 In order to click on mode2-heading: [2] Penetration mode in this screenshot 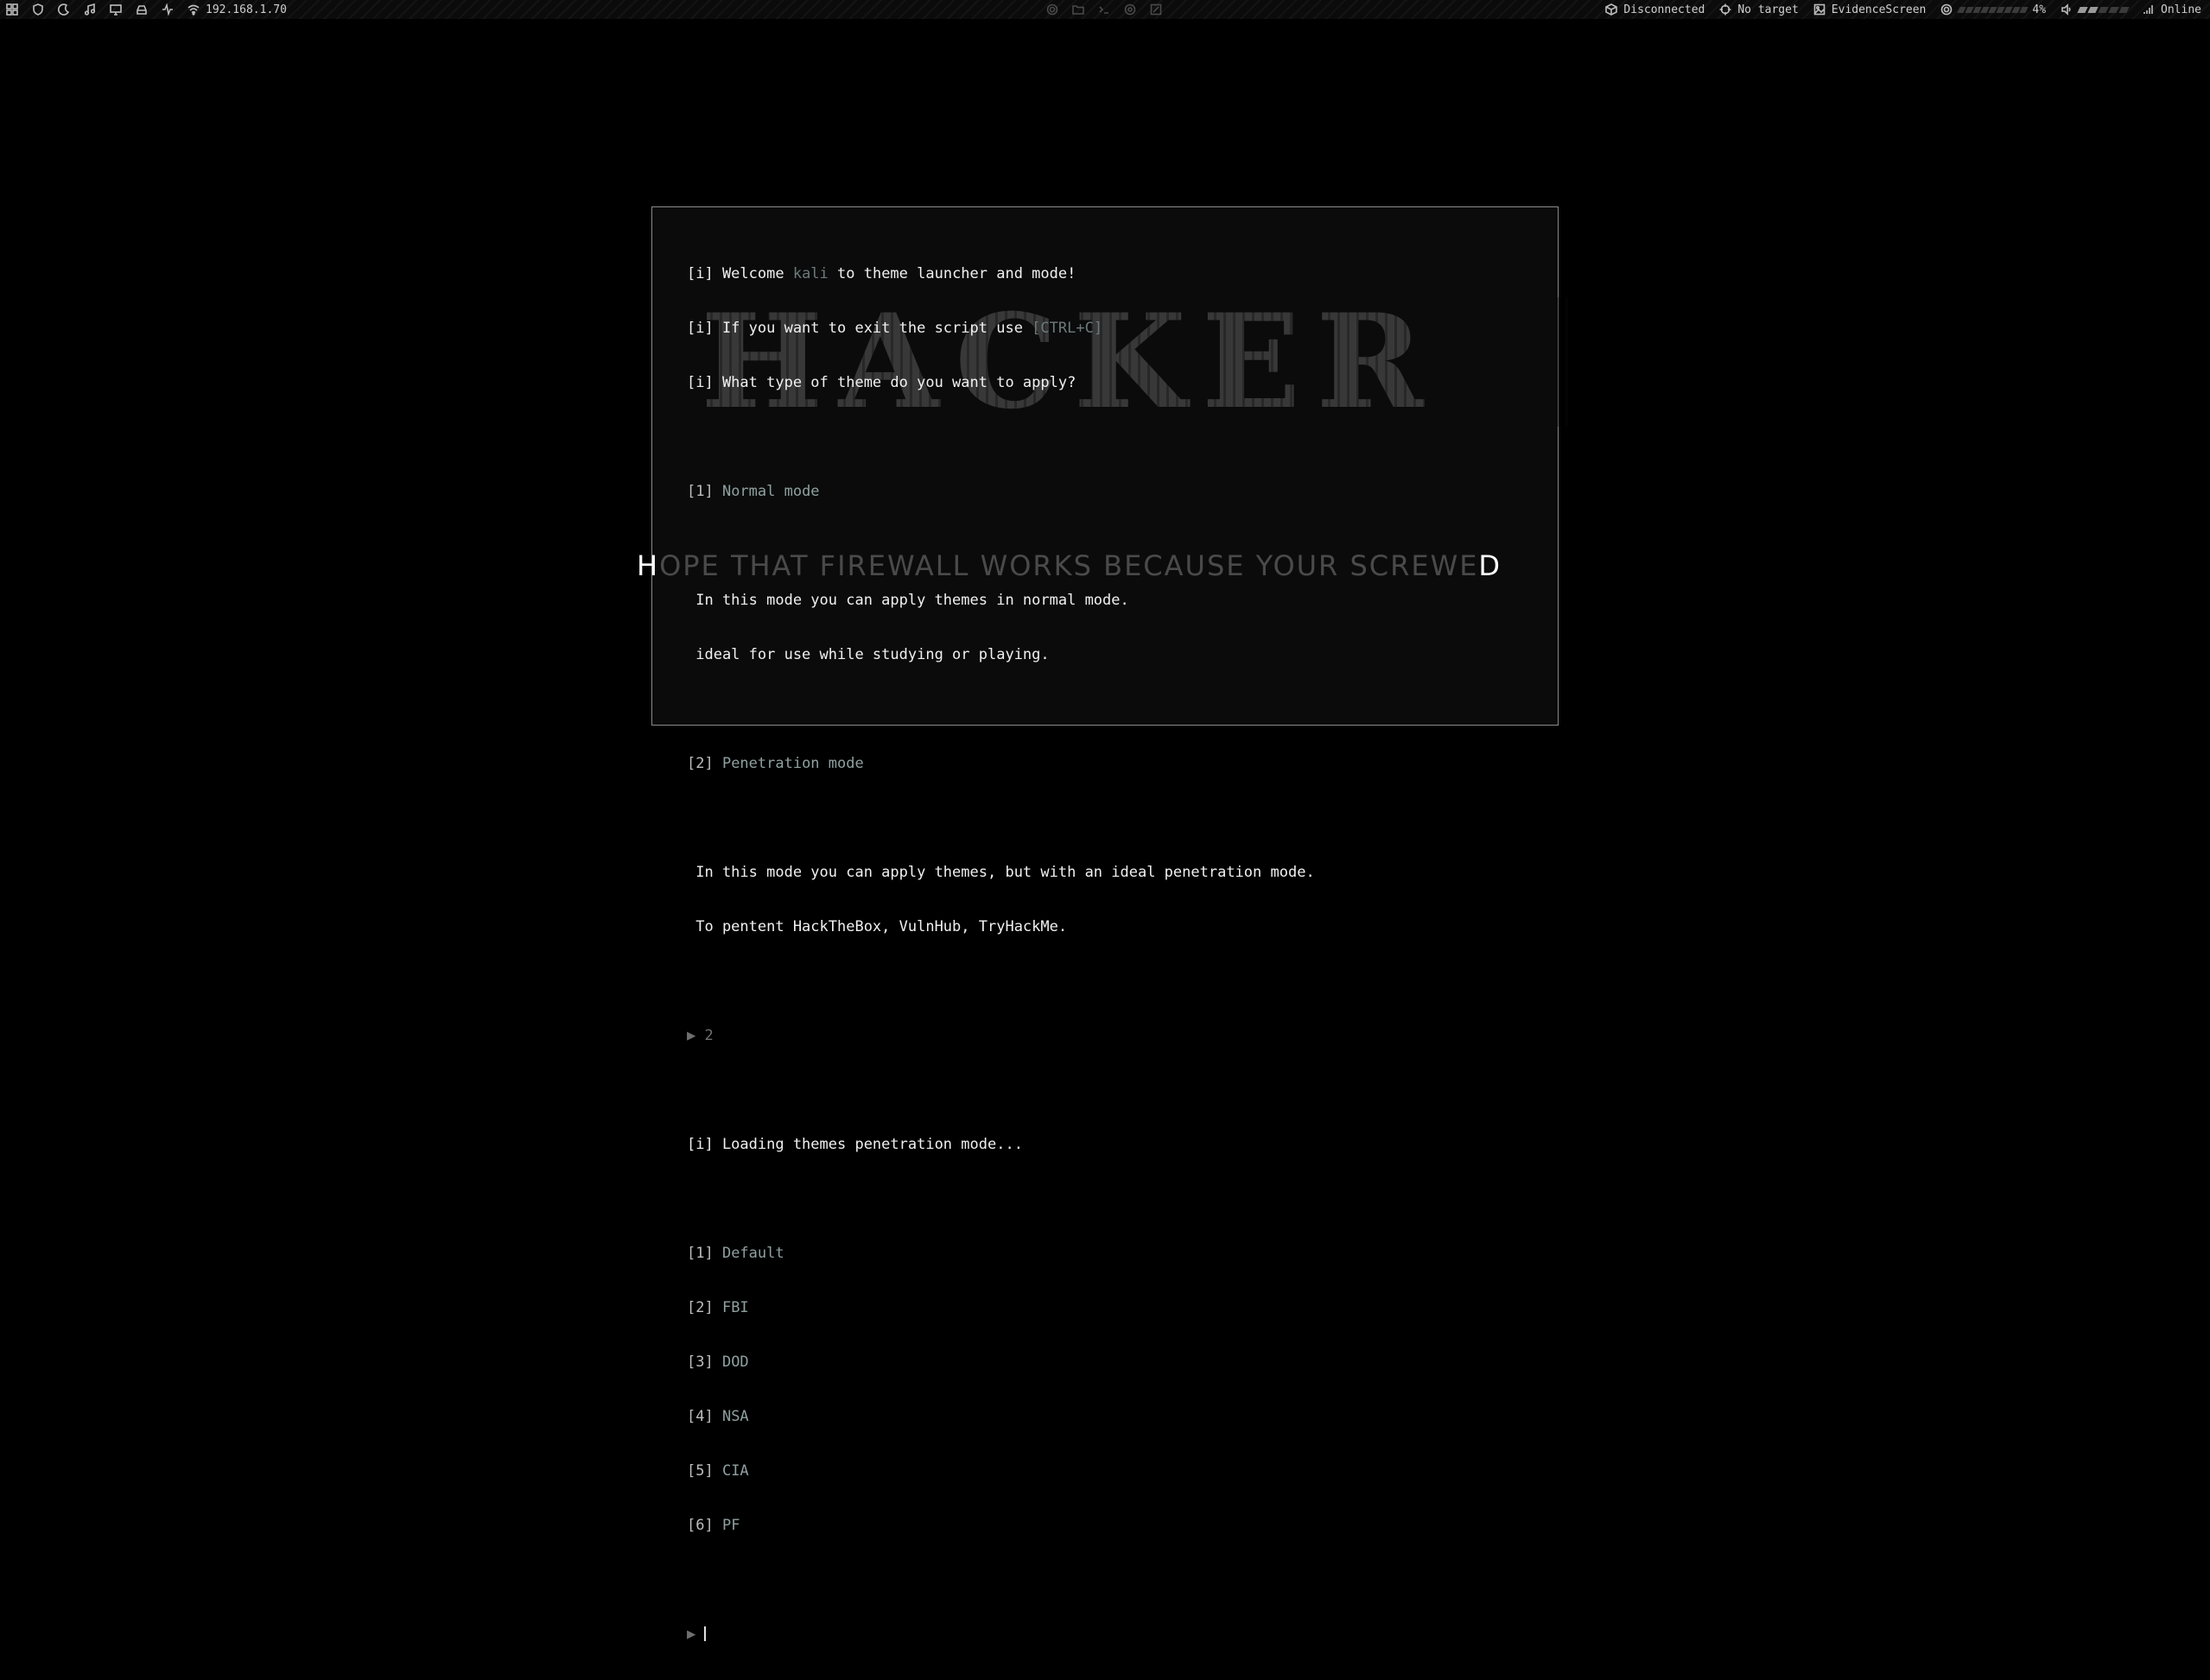, I will do `click(1113, 764)`.